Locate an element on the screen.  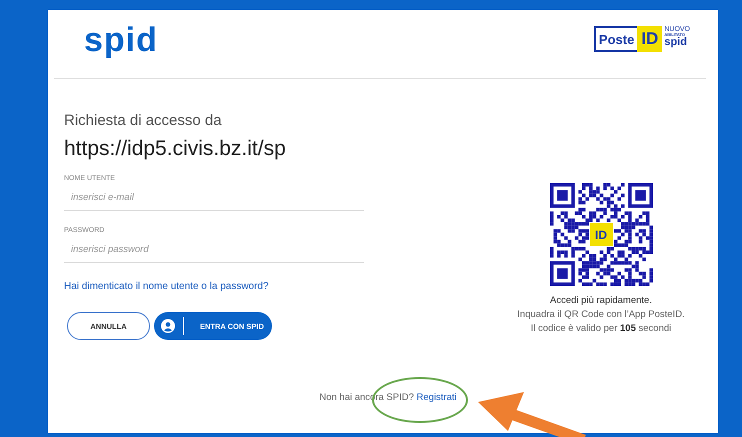
request-title: Richiesta di accesso da is located at coordinates (143, 120).